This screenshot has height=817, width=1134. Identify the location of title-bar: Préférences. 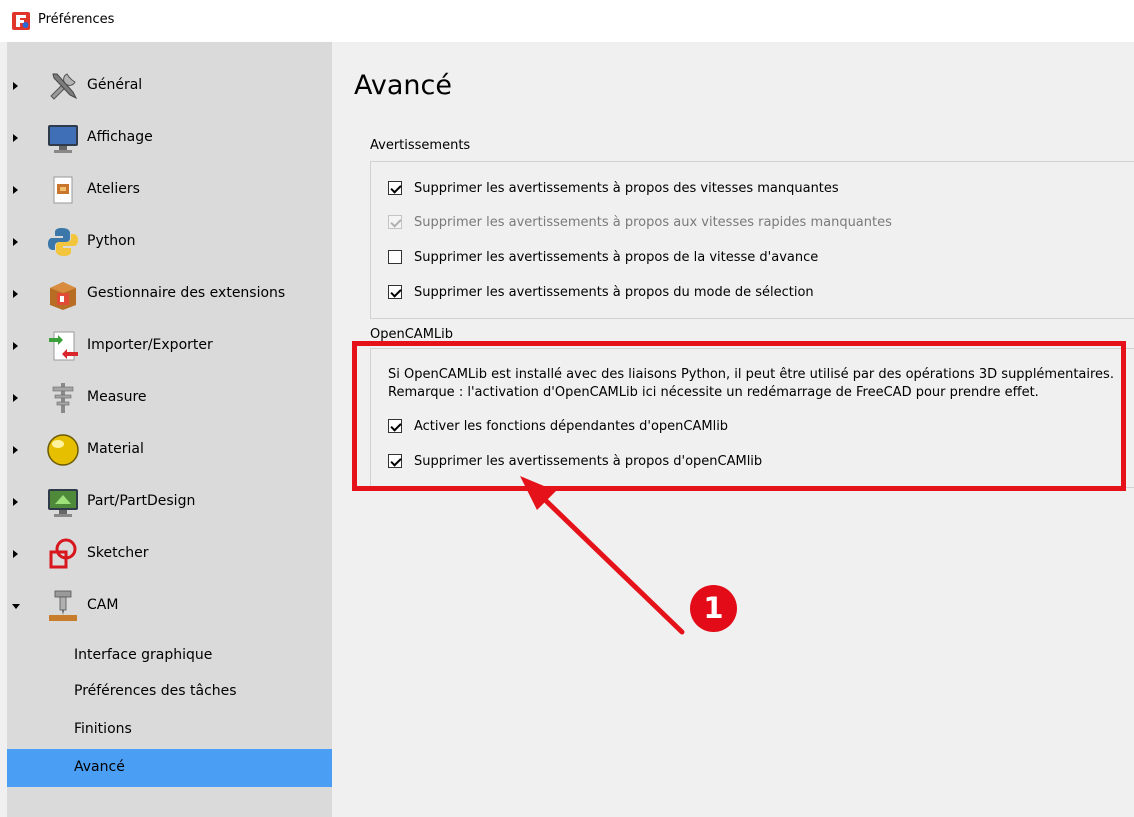
(567, 21).